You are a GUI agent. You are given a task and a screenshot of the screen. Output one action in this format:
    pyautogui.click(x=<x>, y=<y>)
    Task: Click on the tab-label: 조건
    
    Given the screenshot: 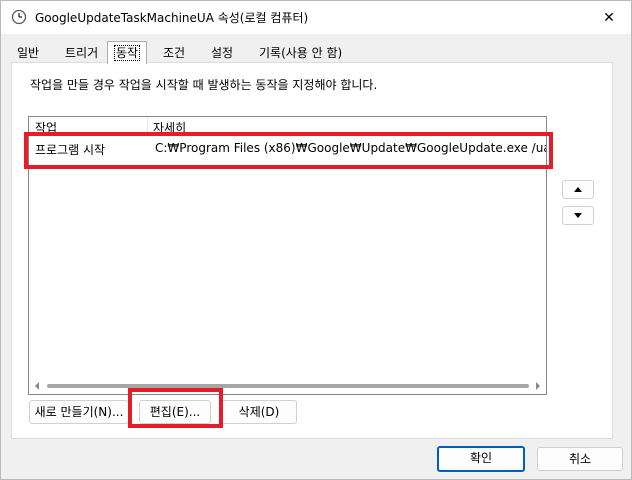 What is the action you would take?
    pyautogui.click(x=174, y=53)
    